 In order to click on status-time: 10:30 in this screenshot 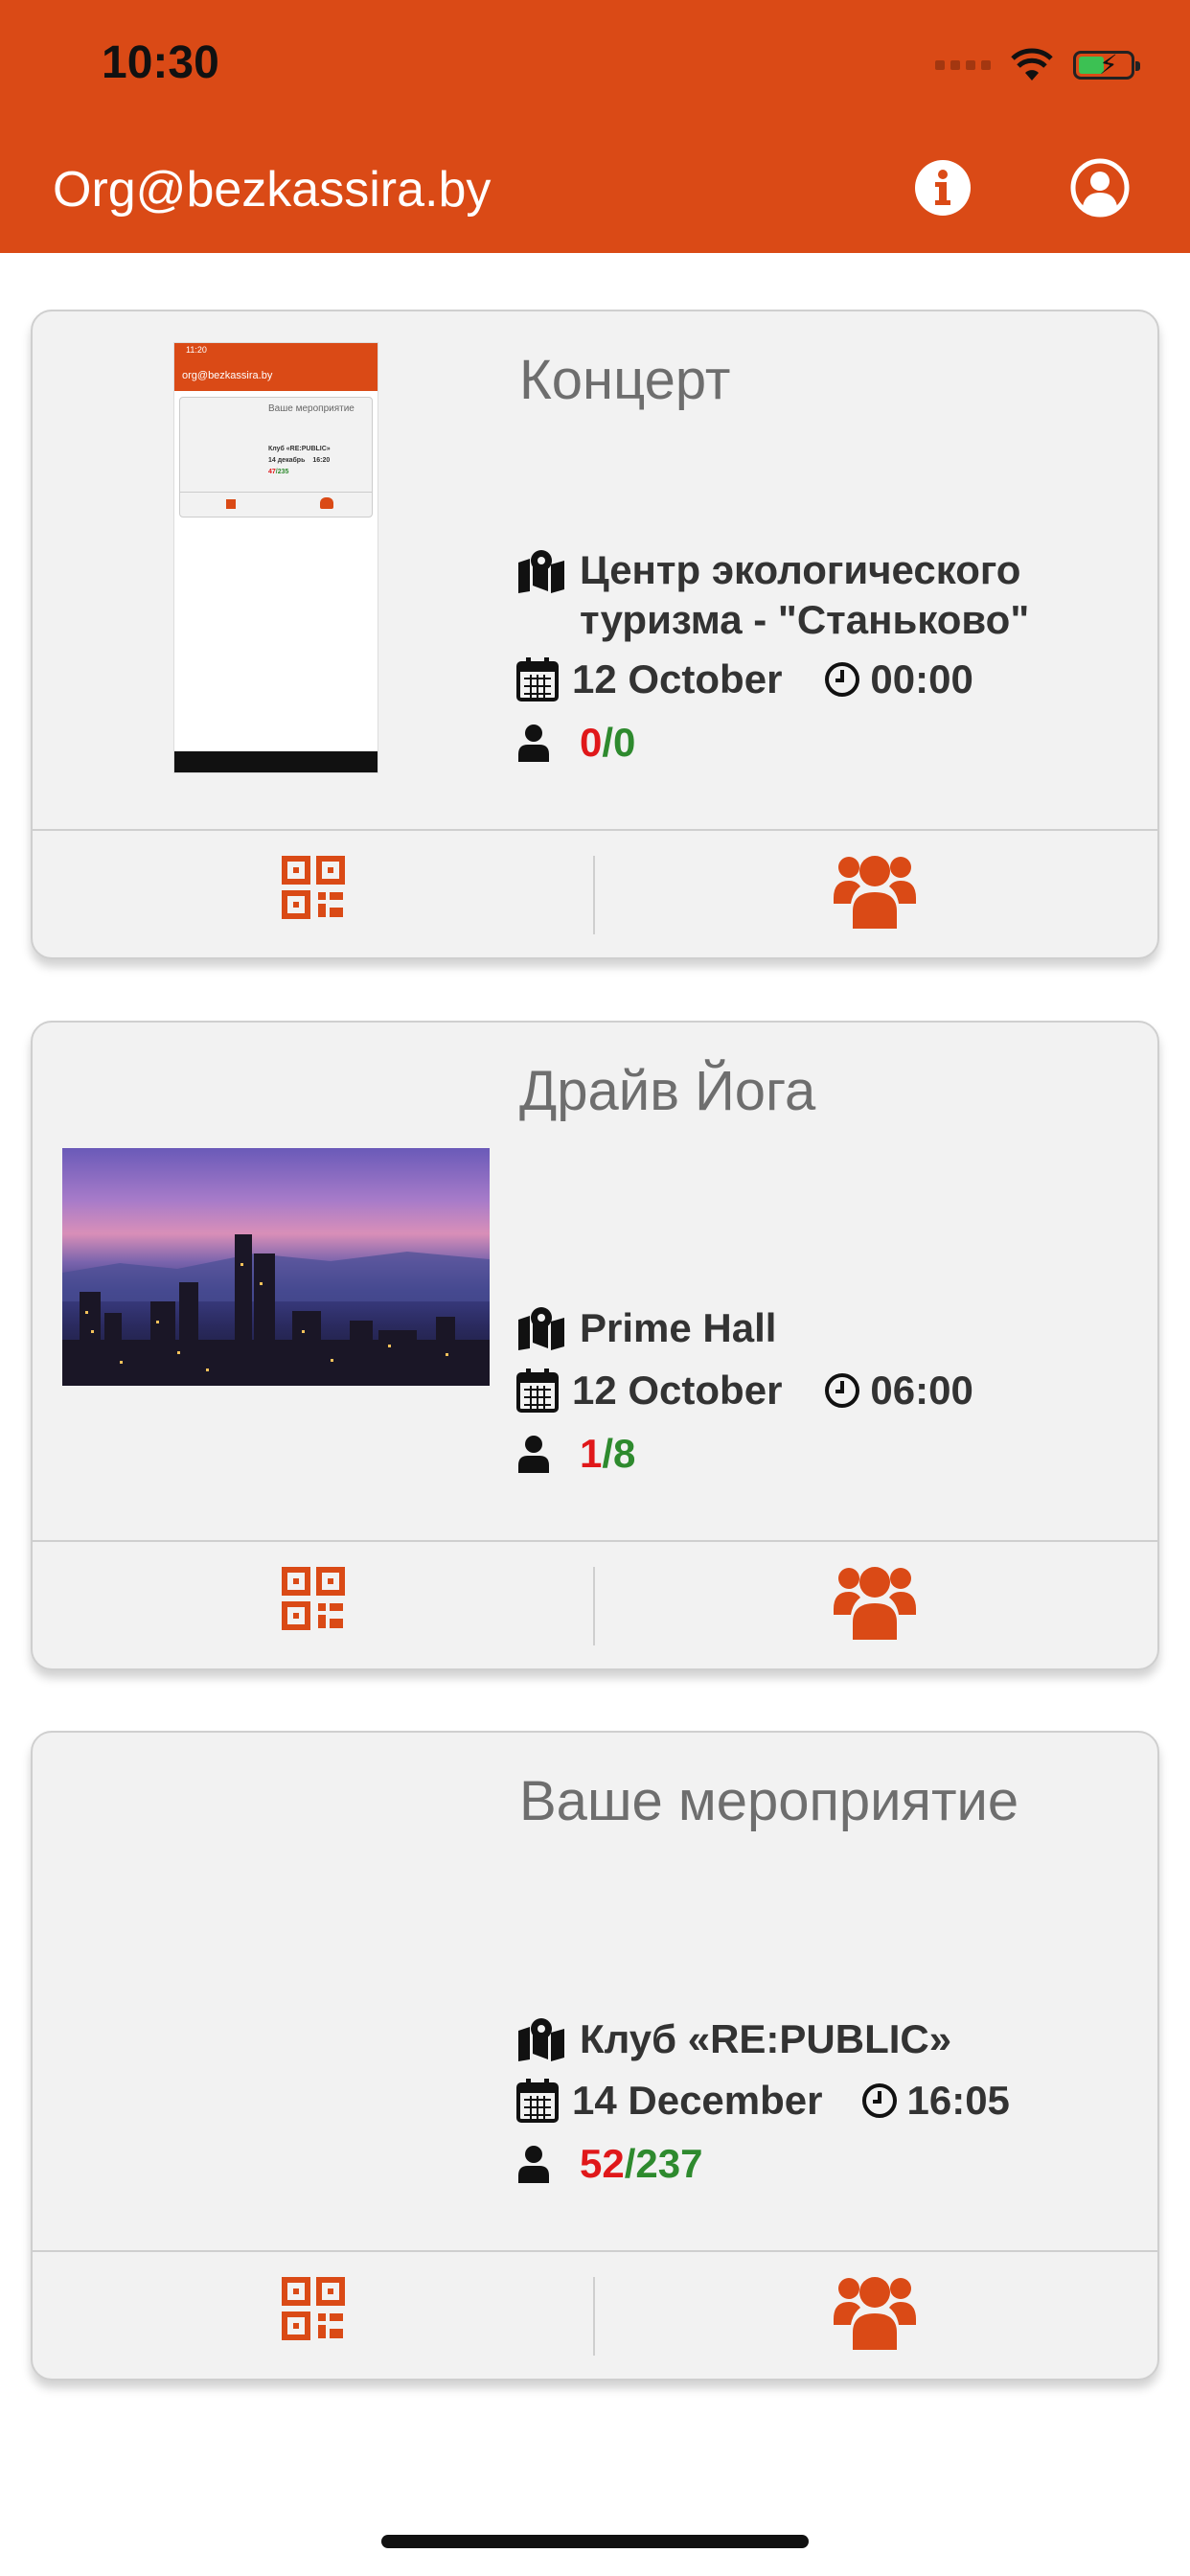, I will do `click(160, 63)`.